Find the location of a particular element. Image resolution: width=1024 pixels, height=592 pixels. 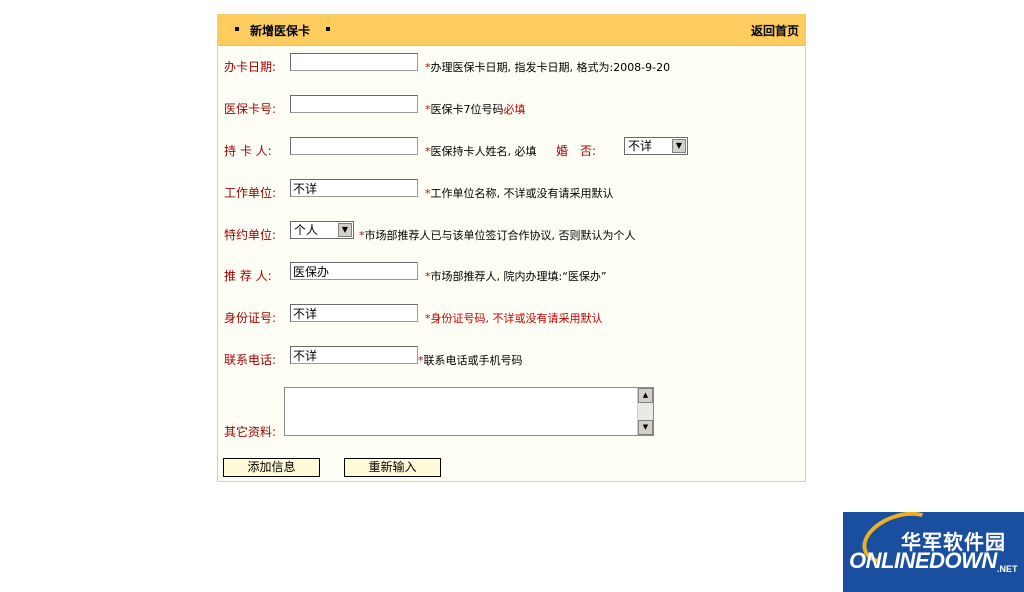

card-date-input is located at coordinates (354, 62).